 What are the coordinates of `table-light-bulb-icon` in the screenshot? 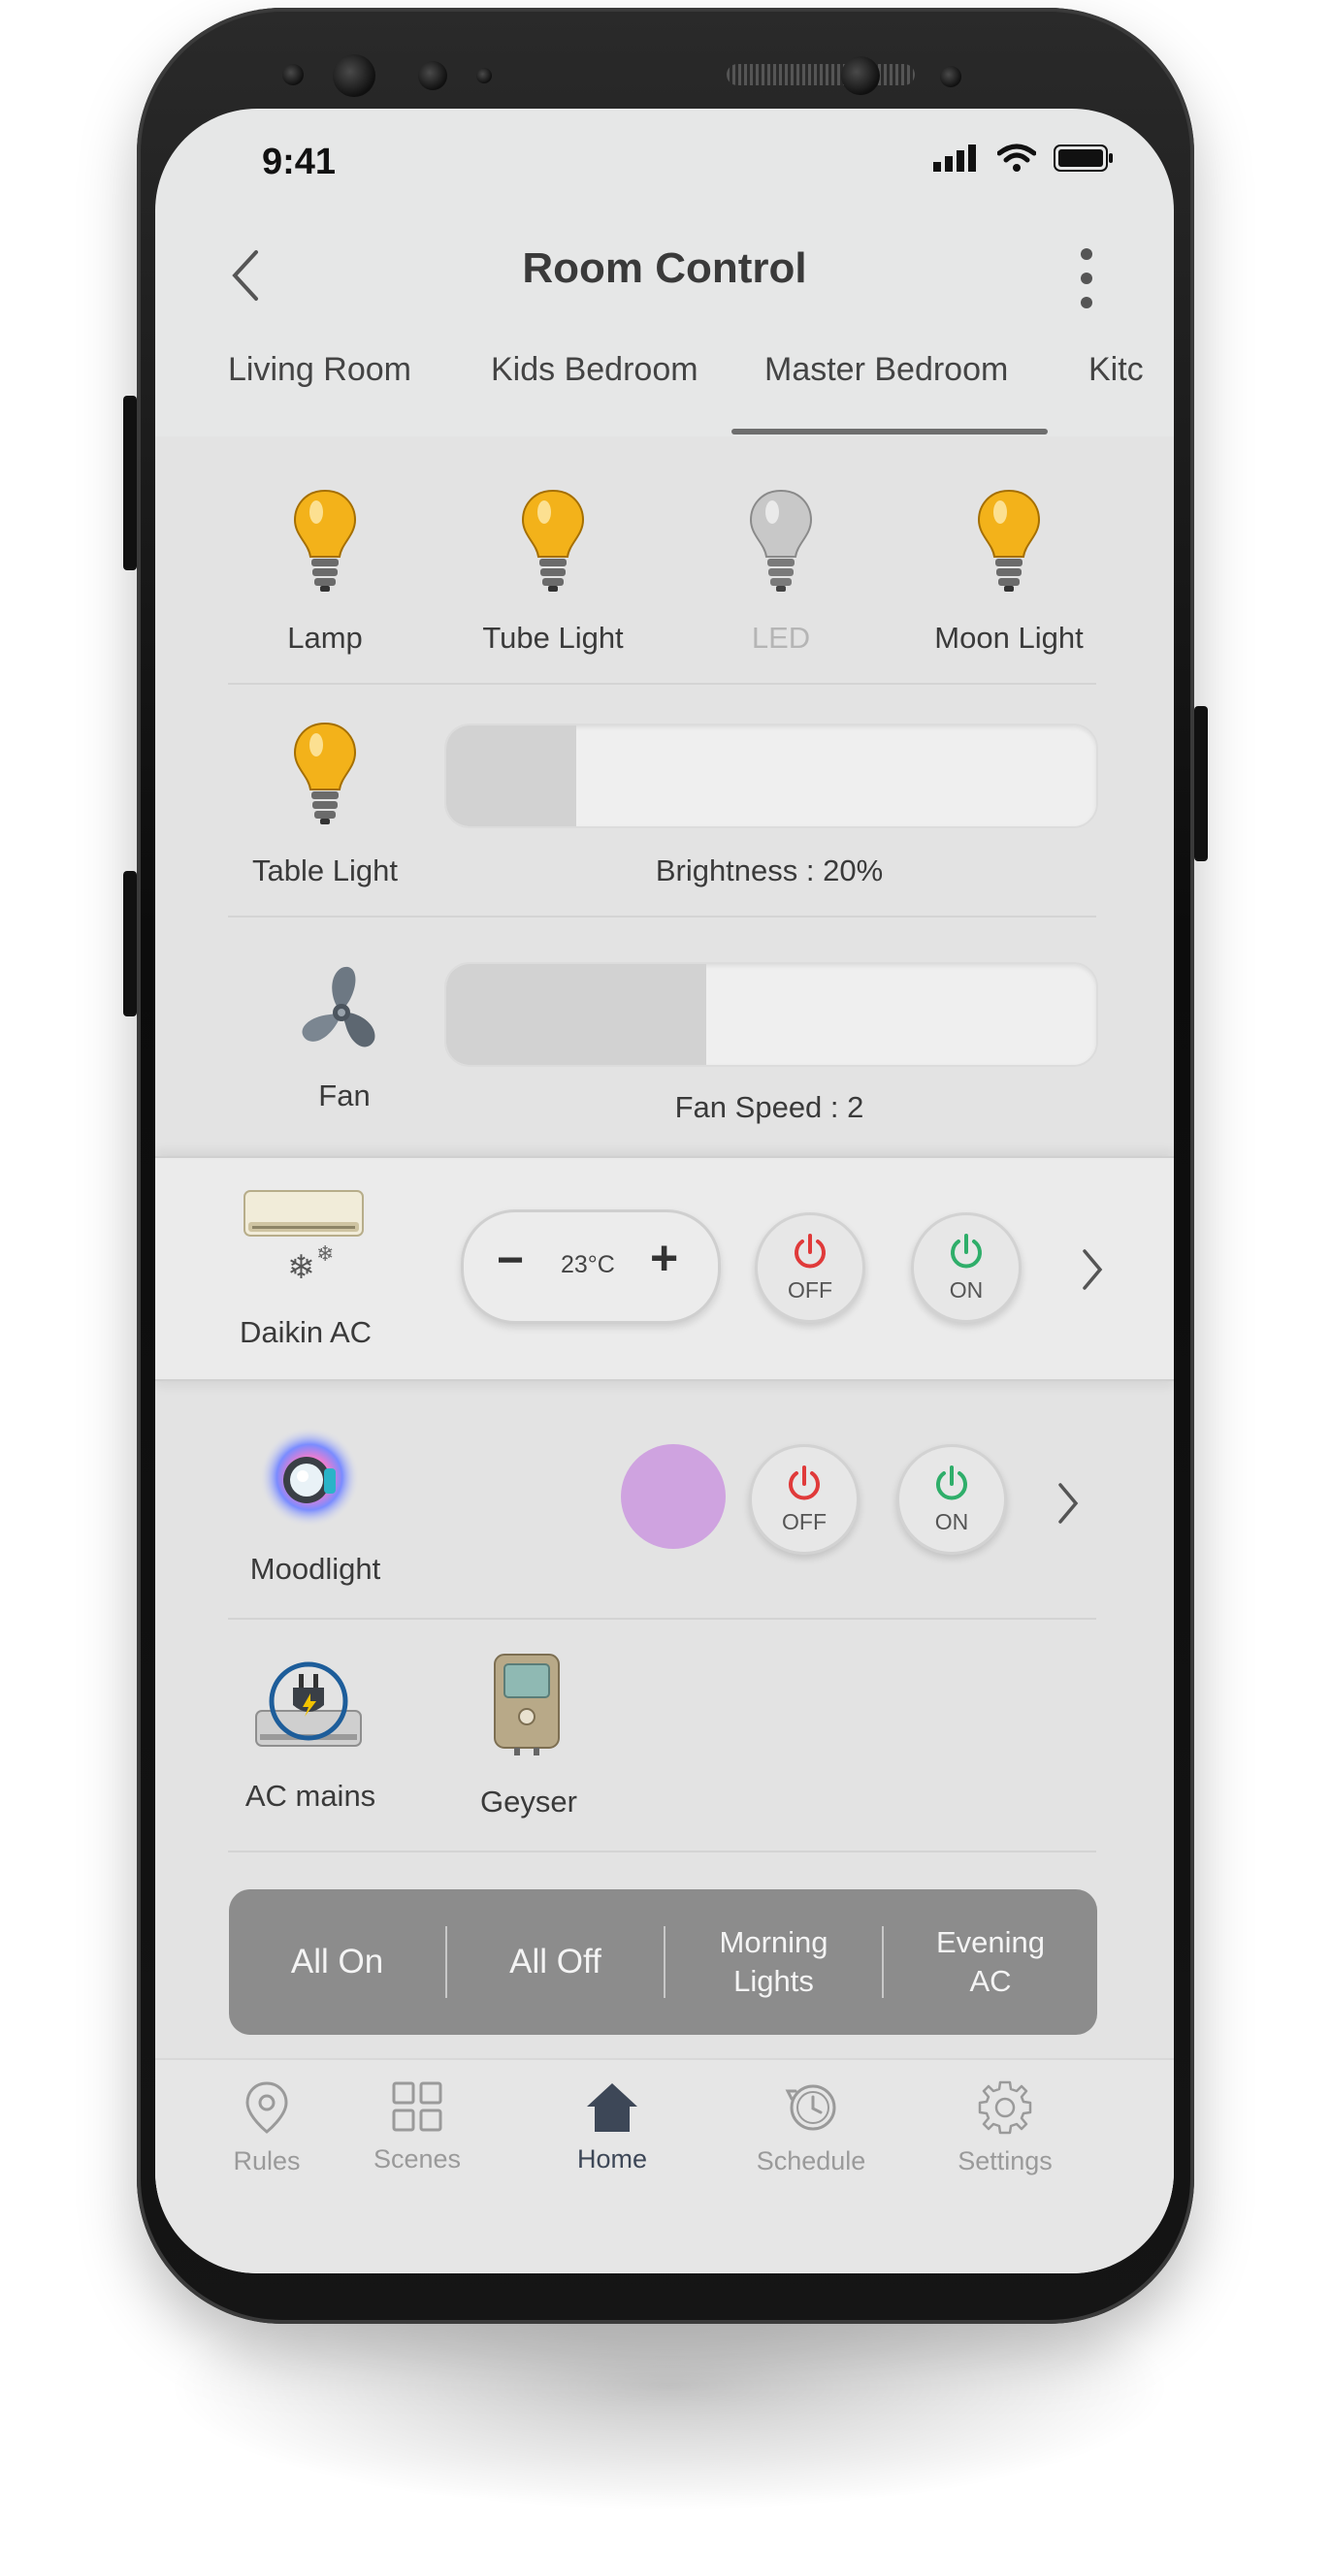 It's located at (325, 773).